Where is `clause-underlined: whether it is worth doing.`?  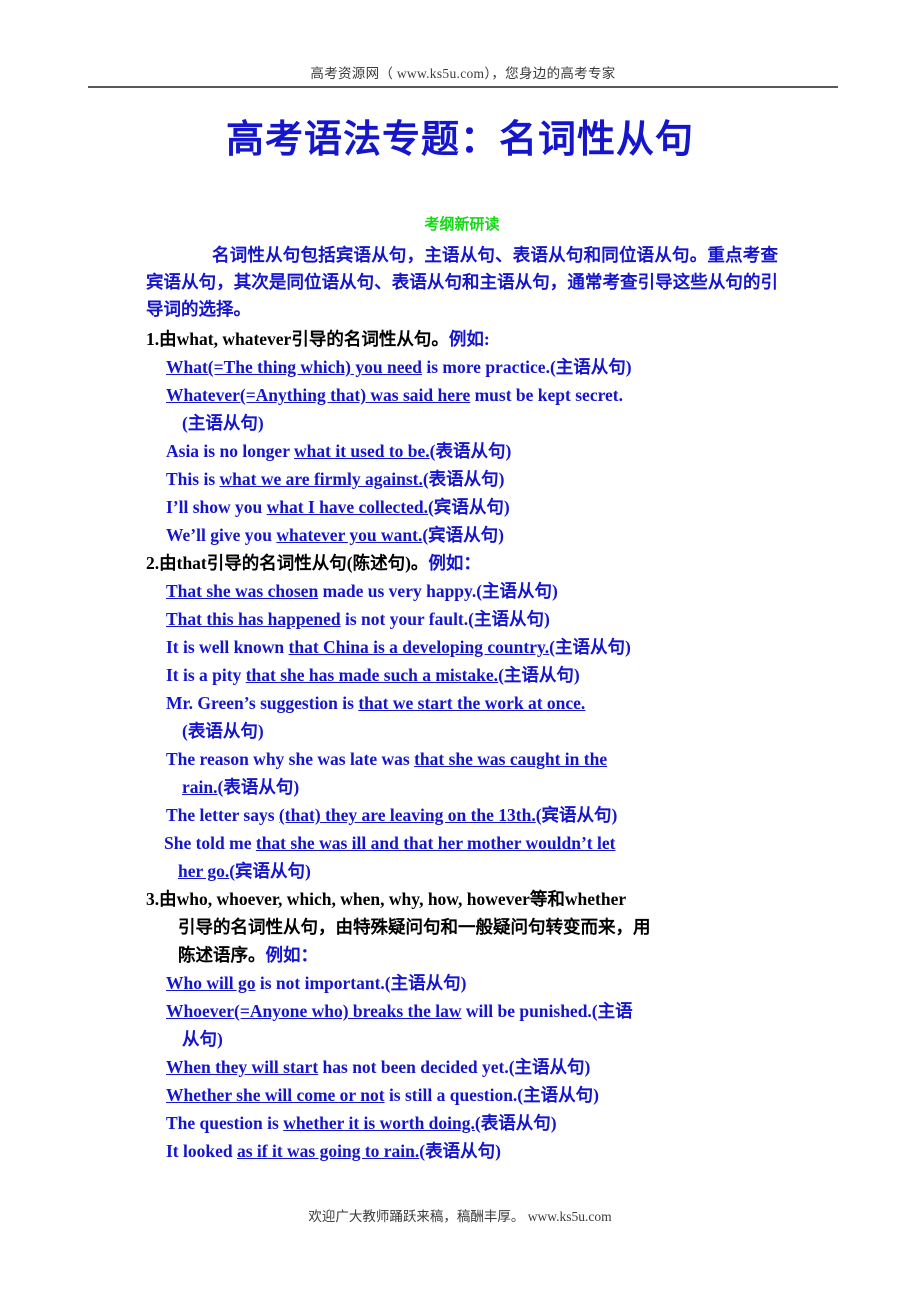 clause-underlined: whether it is worth doing. is located at coordinates (379, 1123).